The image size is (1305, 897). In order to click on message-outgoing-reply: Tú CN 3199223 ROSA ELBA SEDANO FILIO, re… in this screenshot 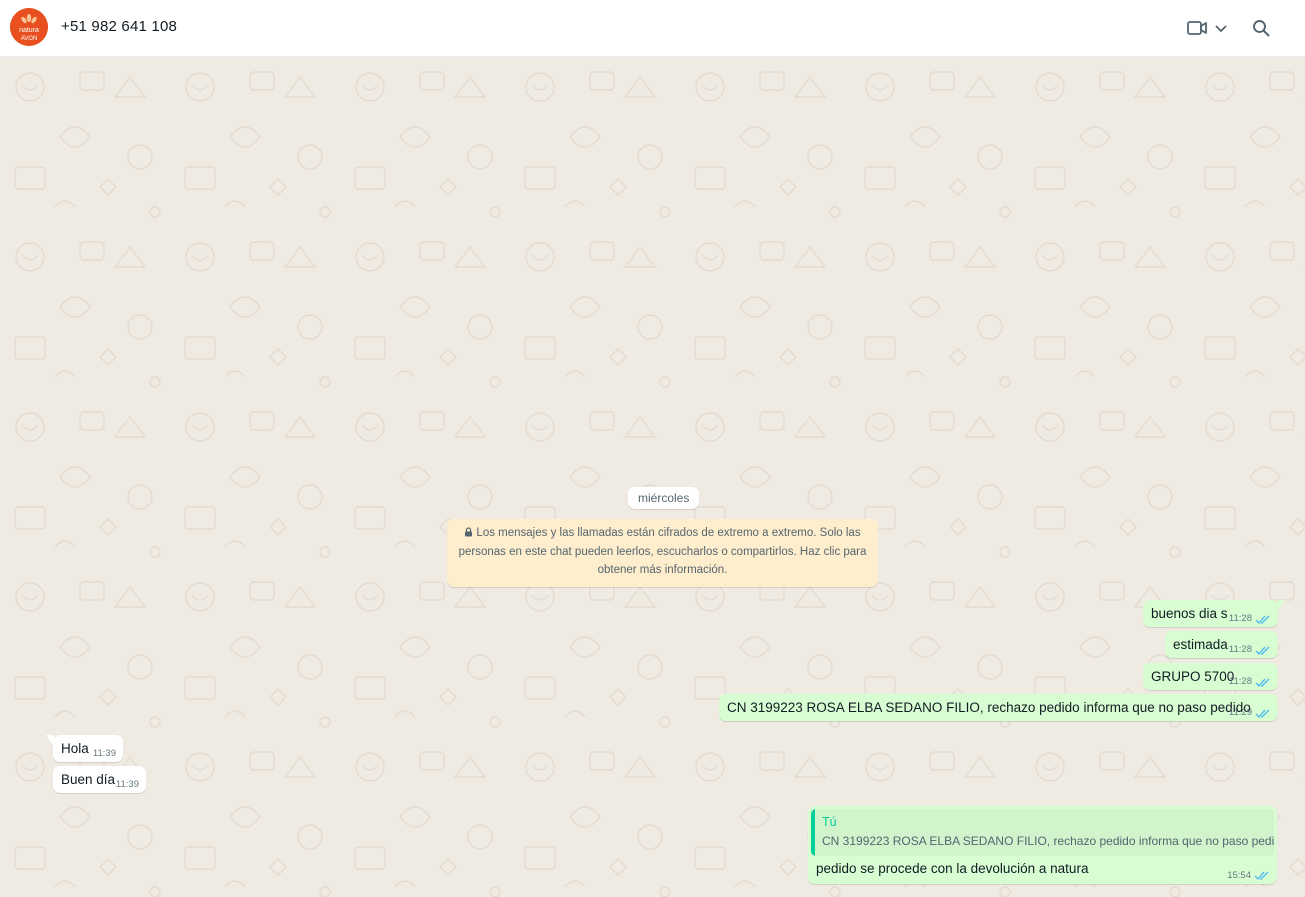, I will do `click(1042, 845)`.